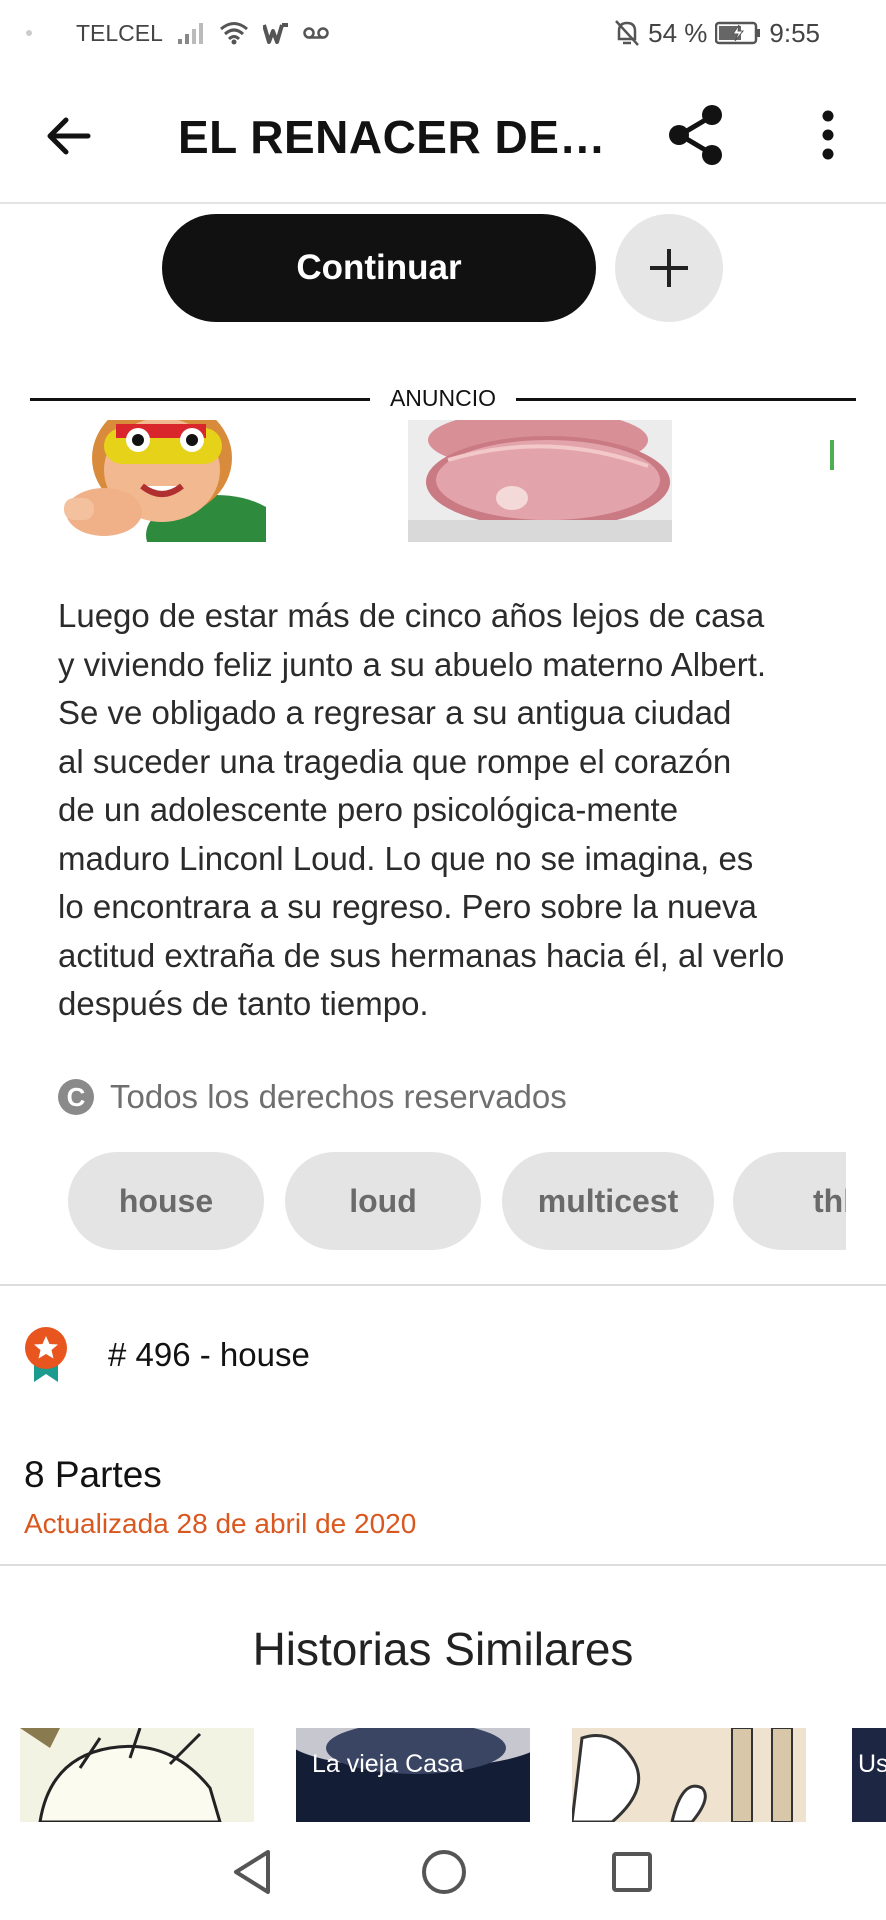 This screenshot has width=886, height=1920. What do you see at coordinates (608, 1201) in the screenshot?
I see `tag-chip: multicest` at bounding box center [608, 1201].